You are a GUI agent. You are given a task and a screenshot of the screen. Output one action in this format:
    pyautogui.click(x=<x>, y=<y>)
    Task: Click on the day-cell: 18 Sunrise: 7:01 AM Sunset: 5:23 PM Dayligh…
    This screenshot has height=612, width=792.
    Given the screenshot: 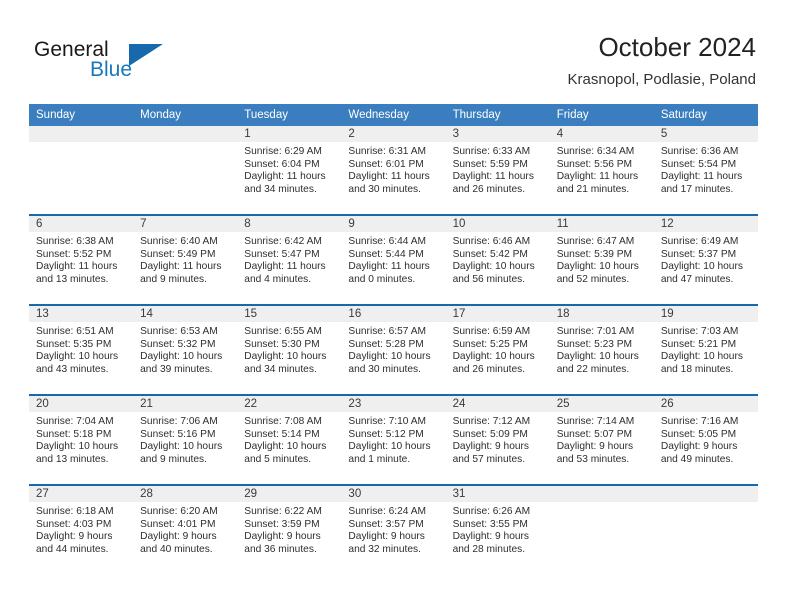 What is the action you would take?
    pyautogui.click(x=601, y=350)
    